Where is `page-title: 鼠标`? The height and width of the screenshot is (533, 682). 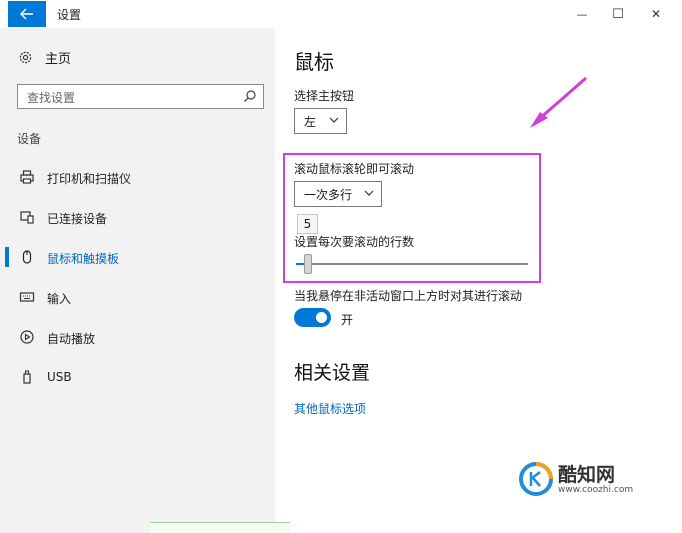
page-title: 鼠标 is located at coordinates (314, 62).